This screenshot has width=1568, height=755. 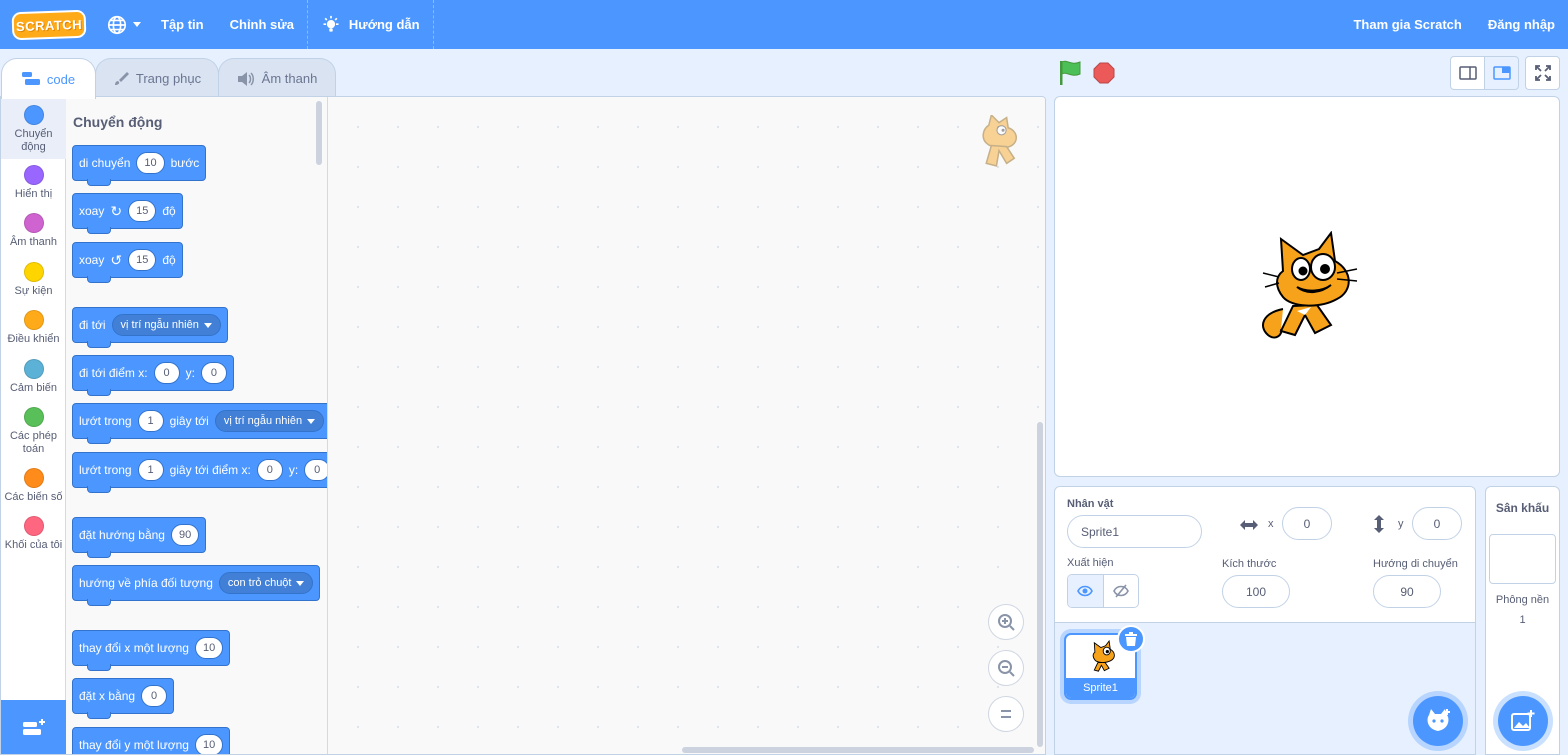 What do you see at coordinates (1256, 591) in the screenshot?
I see `size-field: 100` at bounding box center [1256, 591].